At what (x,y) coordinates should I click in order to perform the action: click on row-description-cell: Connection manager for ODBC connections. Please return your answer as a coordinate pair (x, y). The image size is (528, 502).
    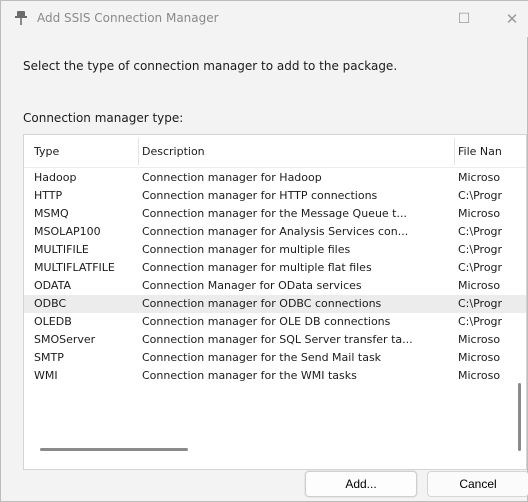
    Looking at the image, I should click on (262, 303).